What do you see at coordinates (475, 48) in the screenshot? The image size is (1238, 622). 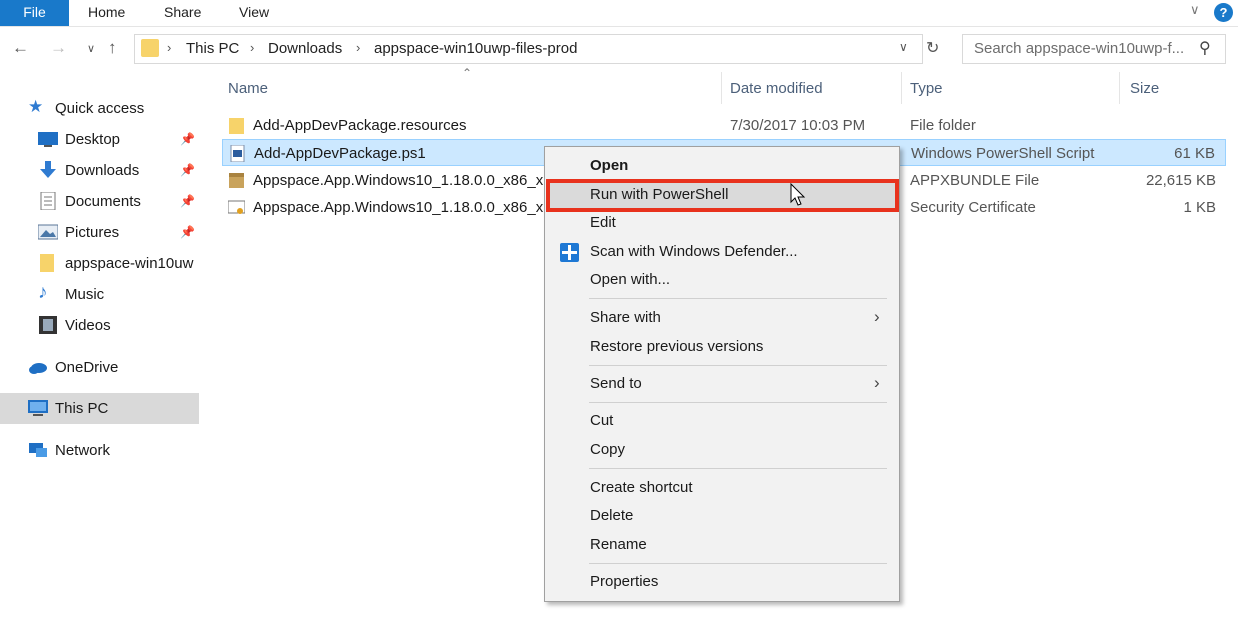 I see `breadcrumb-current-folder: appspace-win10uwp-files-prod` at bounding box center [475, 48].